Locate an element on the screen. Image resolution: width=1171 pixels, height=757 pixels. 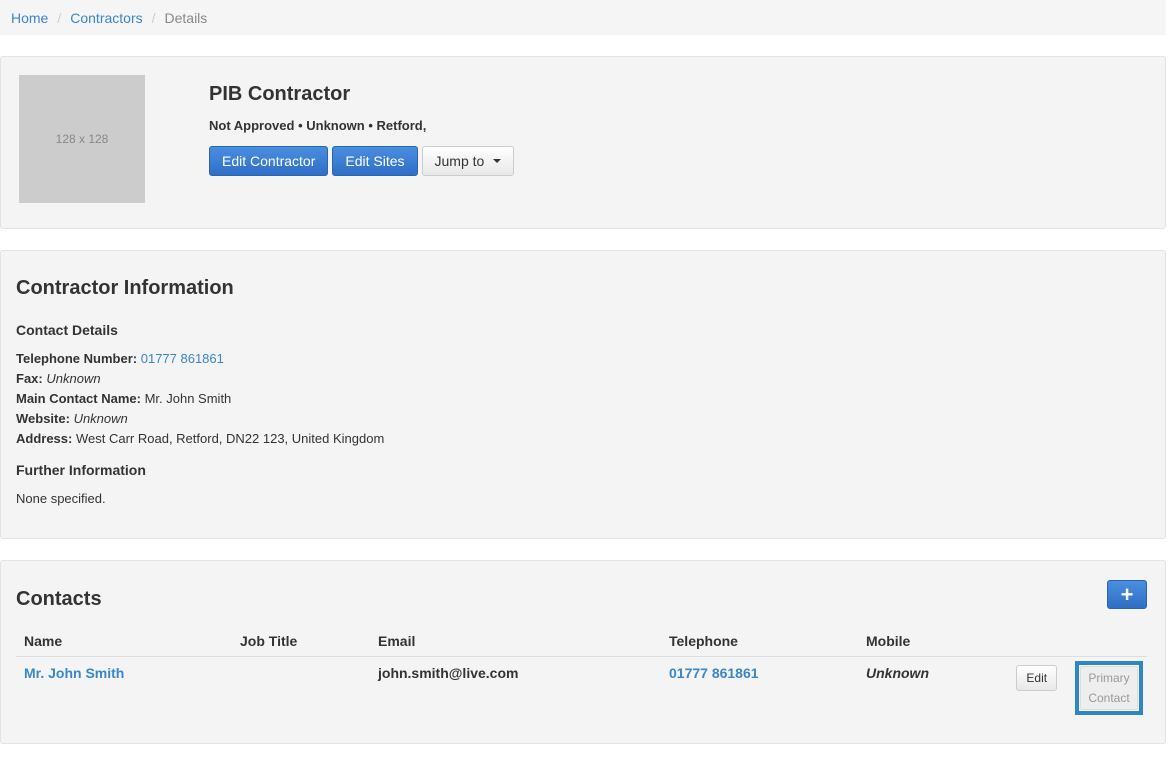
telephone-label: Telephone Number: is located at coordinates (77, 358).